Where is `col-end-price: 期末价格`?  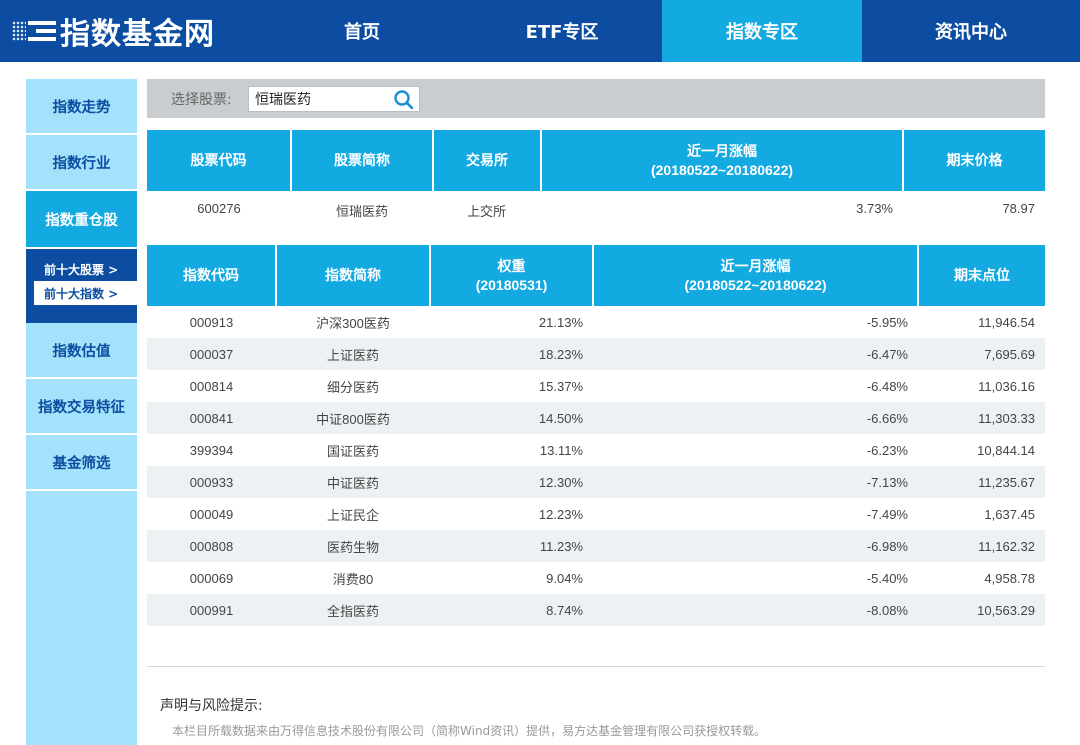 col-end-price: 期末价格 is located at coordinates (974, 160).